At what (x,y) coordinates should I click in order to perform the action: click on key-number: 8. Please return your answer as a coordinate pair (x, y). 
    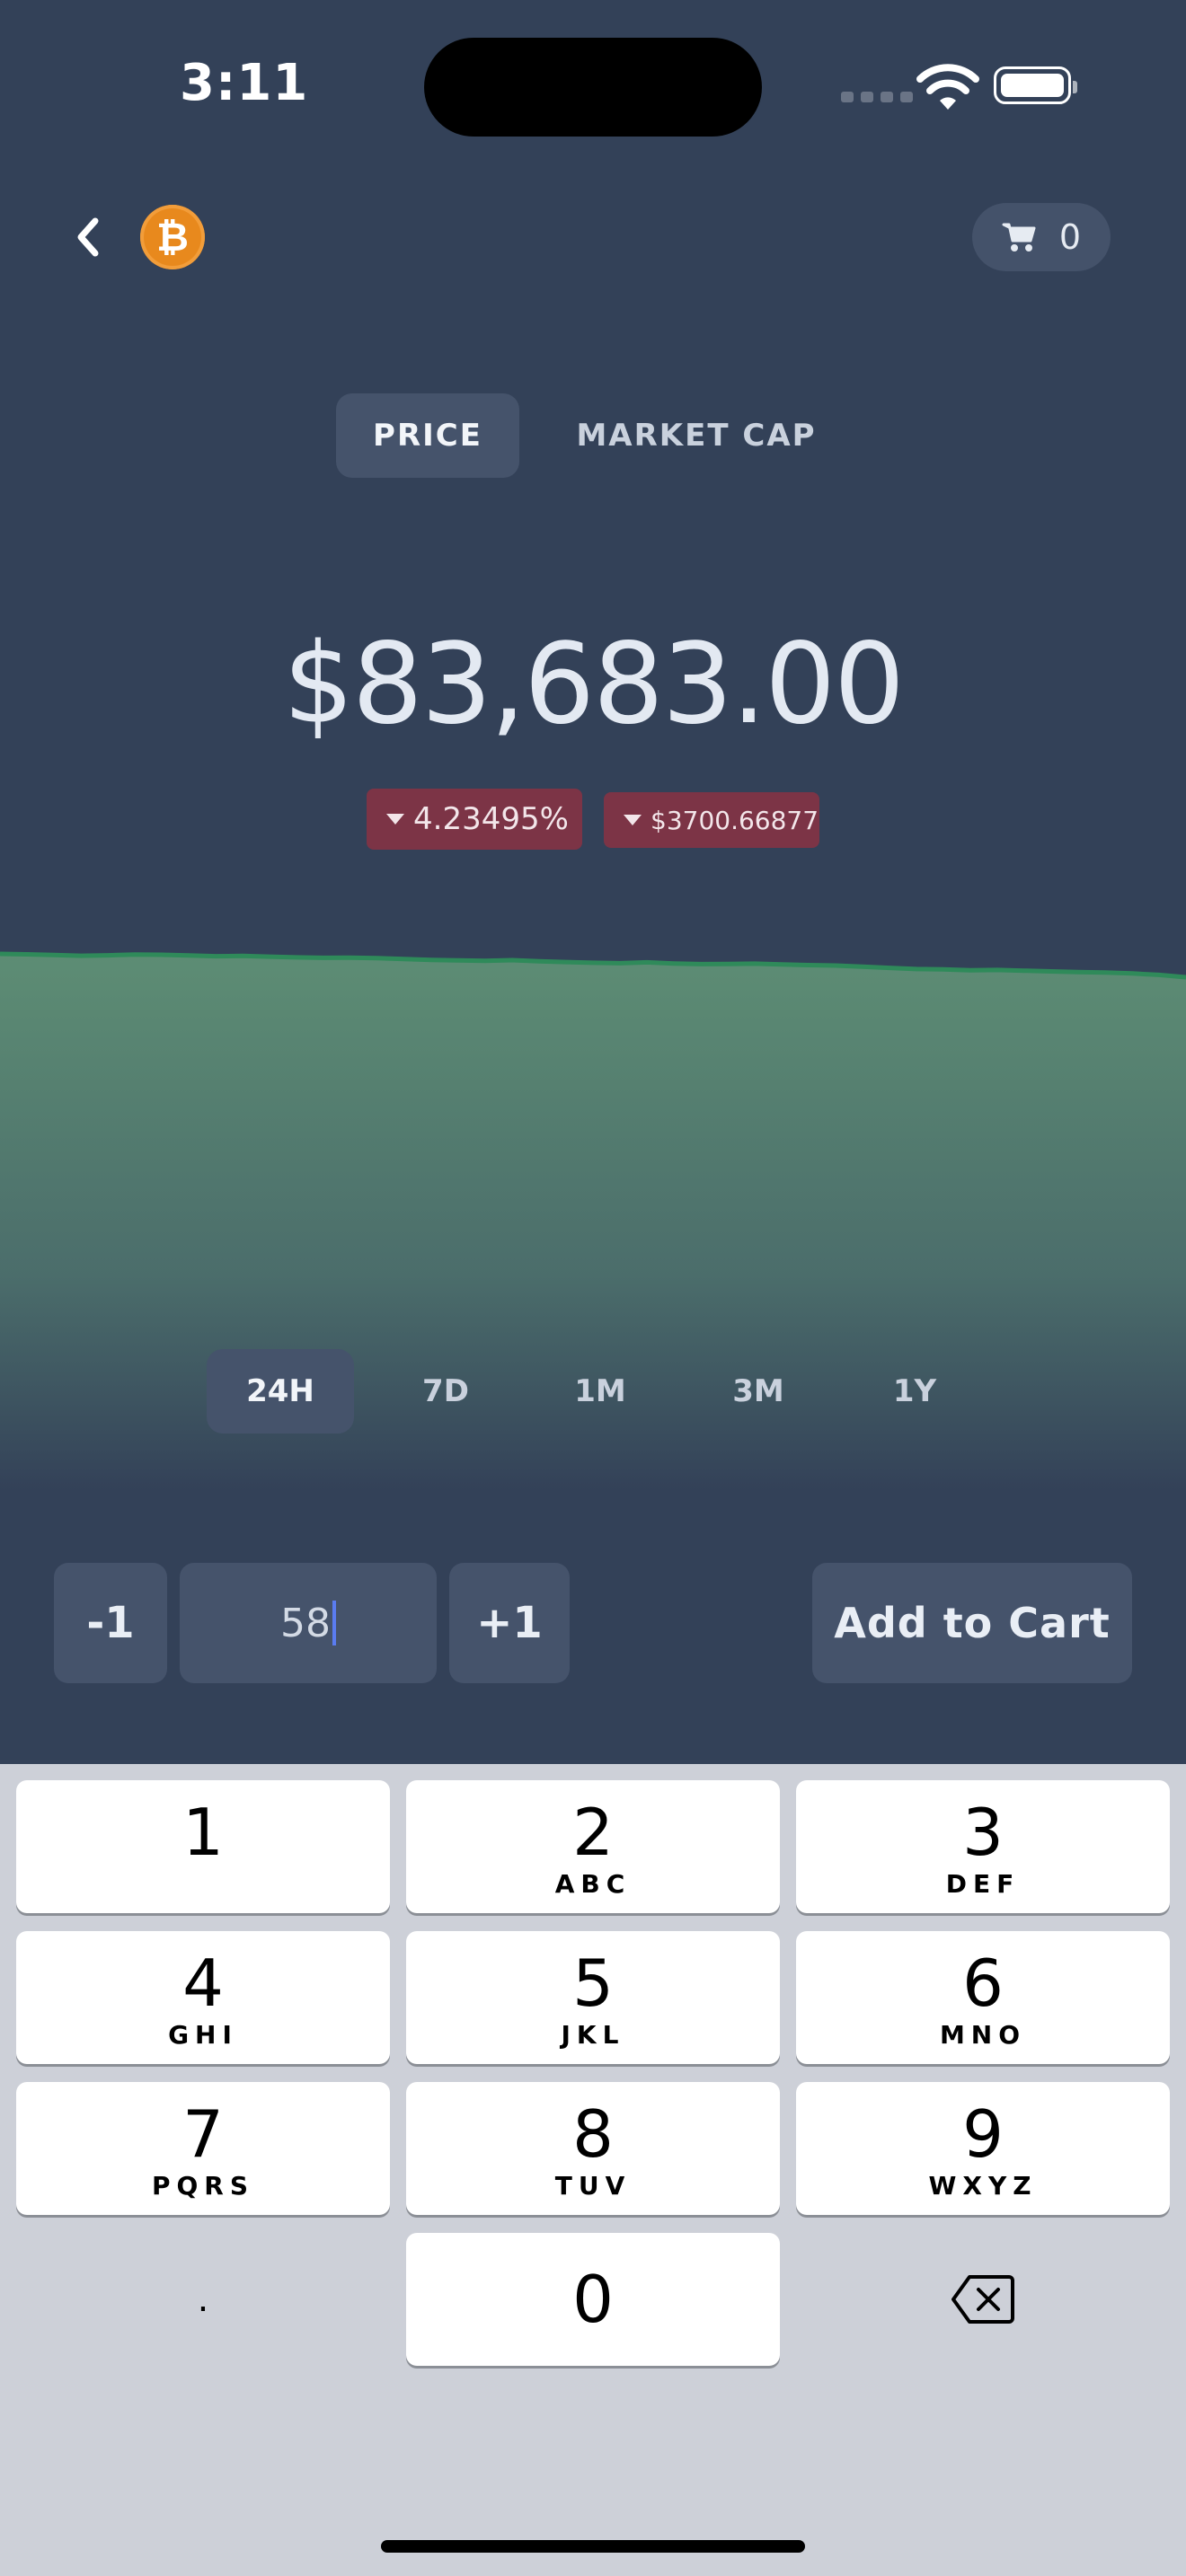
    Looking at the image, I should click on (593, 2134).